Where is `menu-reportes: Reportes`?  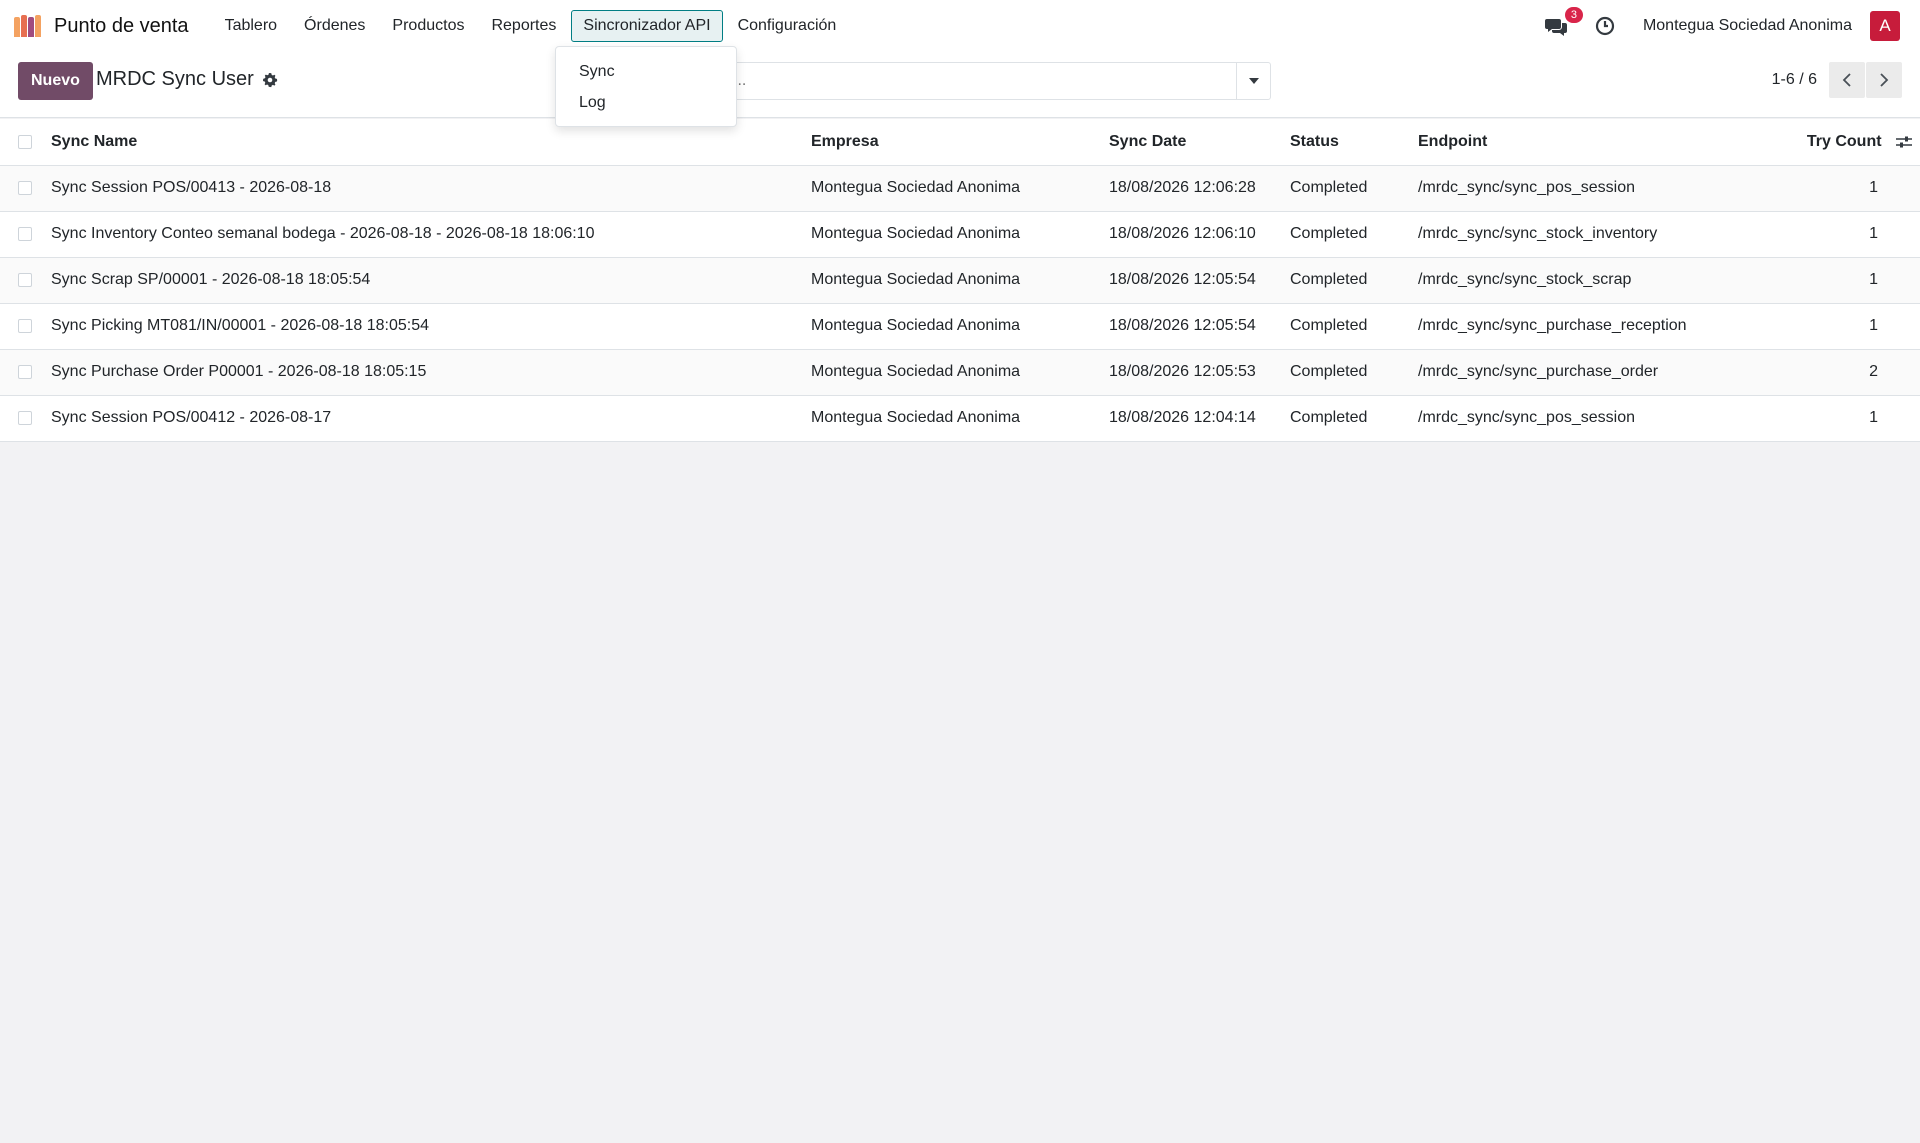 menu-reportes: Reportes is located at coordinates (523, 26).